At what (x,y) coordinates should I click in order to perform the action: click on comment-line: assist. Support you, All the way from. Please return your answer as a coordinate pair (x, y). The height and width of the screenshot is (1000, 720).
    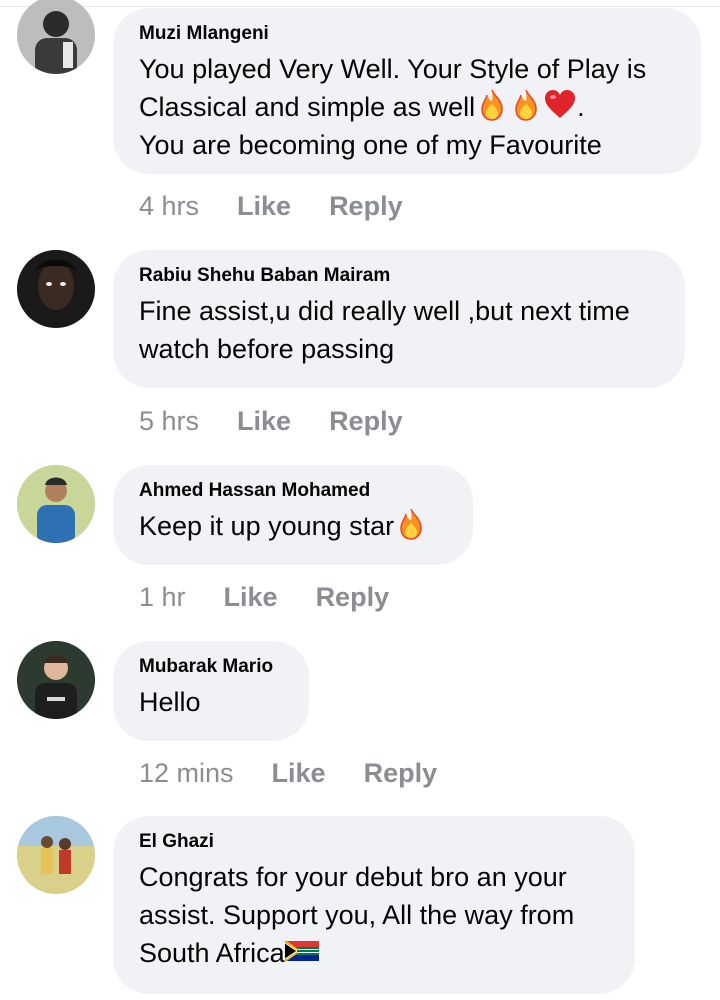
    Looking at the image, I should click on (357, 915).